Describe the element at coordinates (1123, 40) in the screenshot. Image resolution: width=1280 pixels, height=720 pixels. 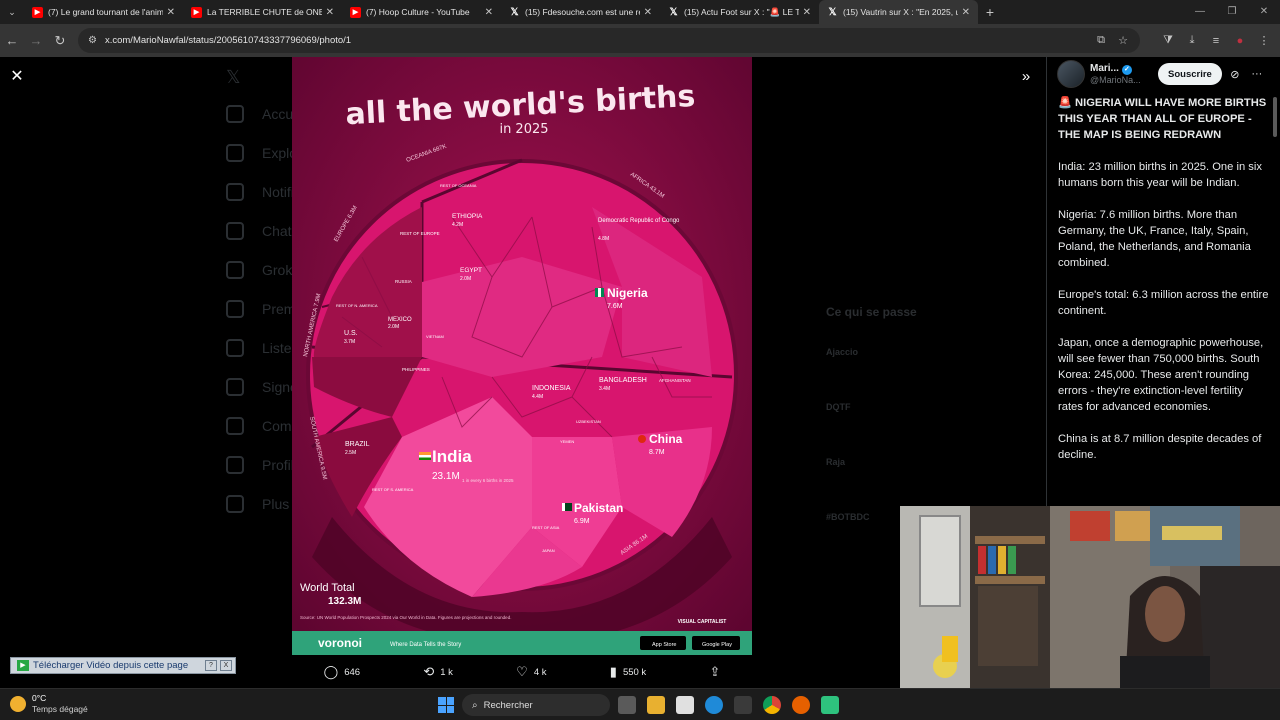
I see `bookmark-star-icon: ☆` at that location.